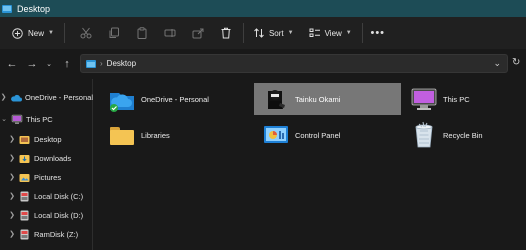 This screenshot has height=250, width=526. I want to click on sidebar-item-this-pc: ⌄ This PC, so click(46, 119).